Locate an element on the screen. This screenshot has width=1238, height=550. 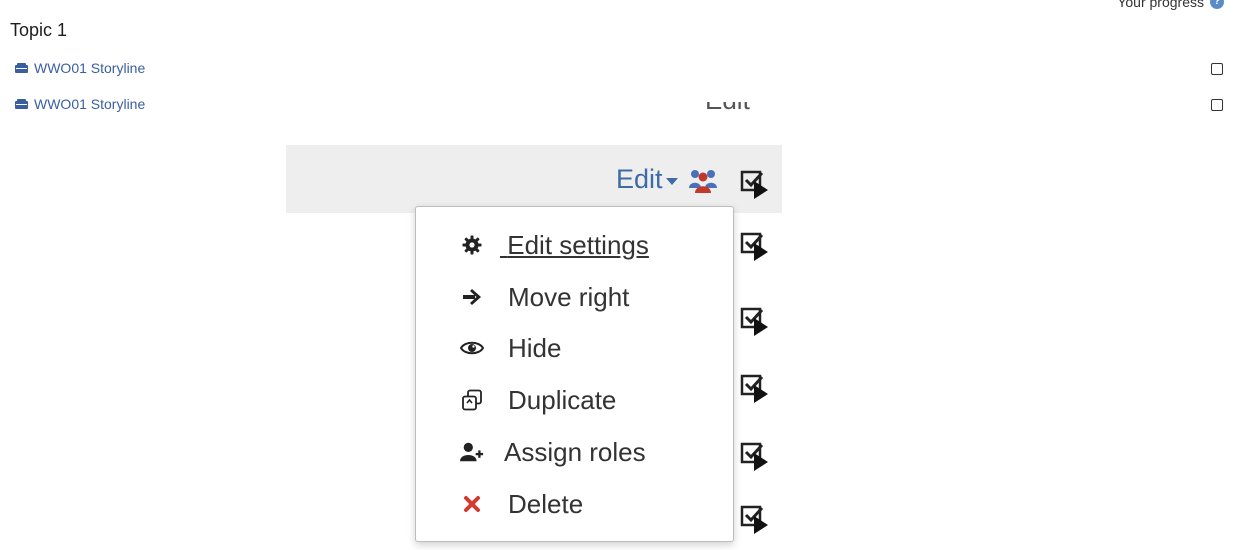
edit-menu-trigger-partial: Edit is located at coordinates (728, 114).